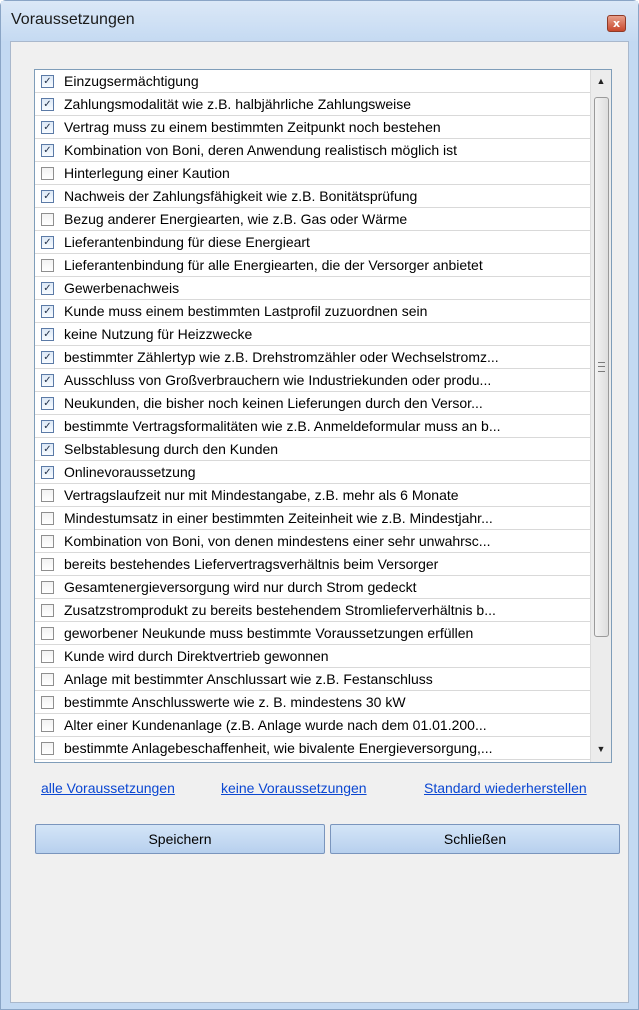 The height and width of the screenshot is (1010, 639). I want to click on restore-default-link: Standard wiederherstellen, so click(505, 788).